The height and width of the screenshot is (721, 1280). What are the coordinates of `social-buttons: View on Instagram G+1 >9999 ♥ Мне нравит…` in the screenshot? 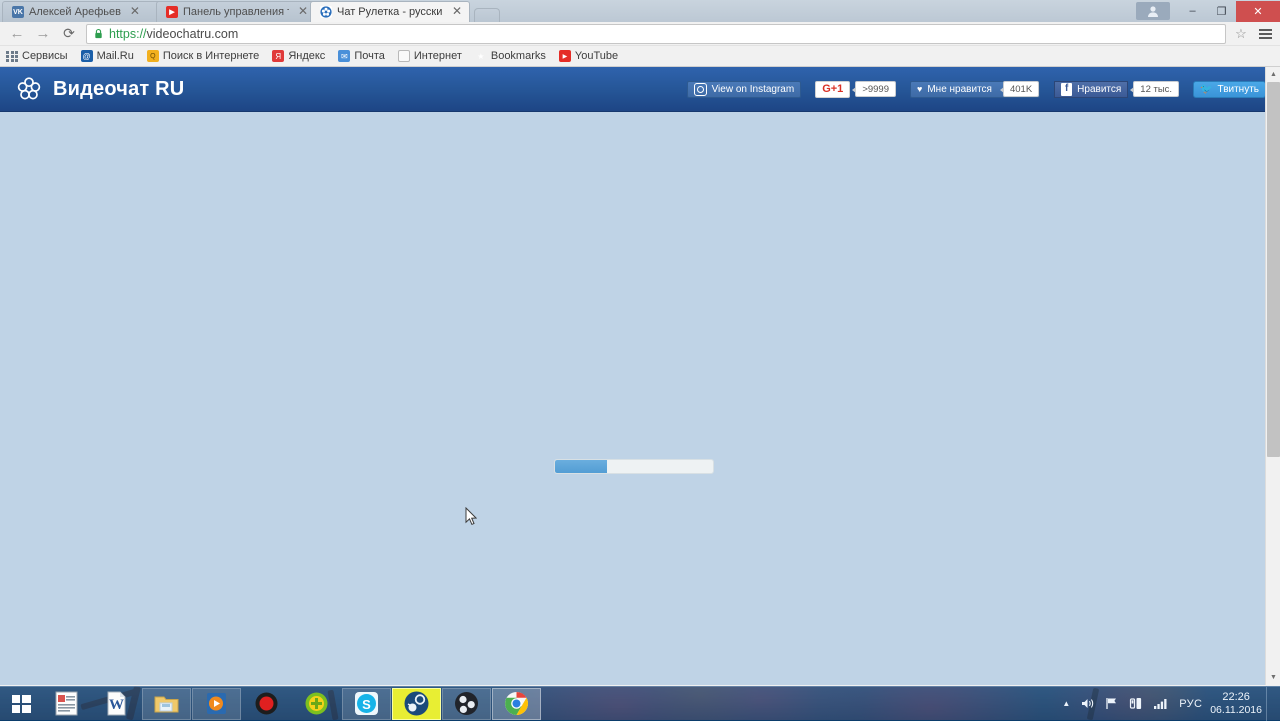 It's located at (976, 89).